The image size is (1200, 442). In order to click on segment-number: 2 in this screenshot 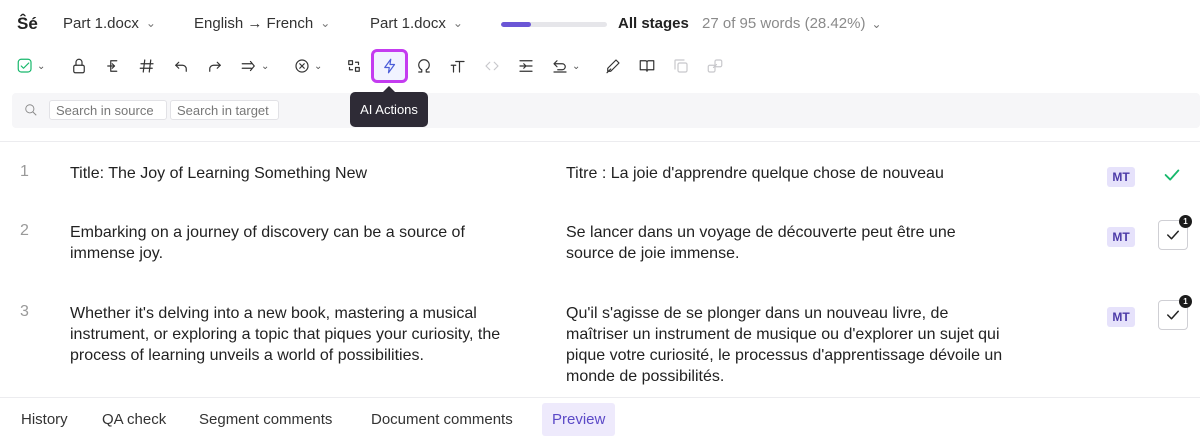, I will do `click(24, 230)`.